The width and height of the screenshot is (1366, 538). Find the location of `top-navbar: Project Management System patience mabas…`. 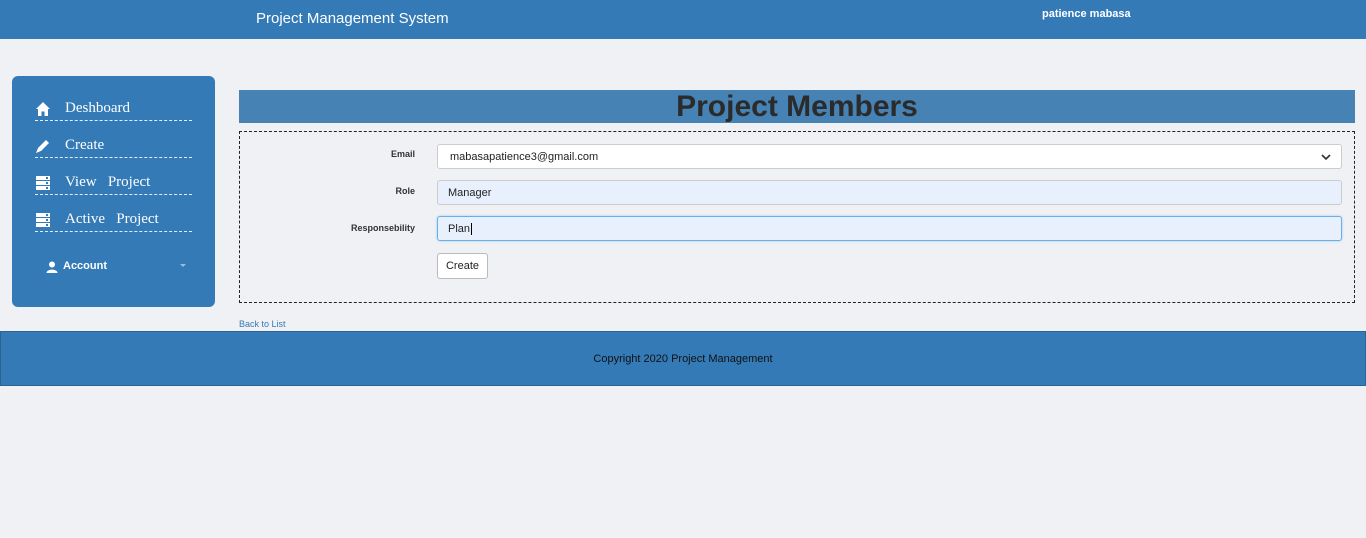

top-navbar: Project Management System patience mabas… is located at coordinates (683, 19).